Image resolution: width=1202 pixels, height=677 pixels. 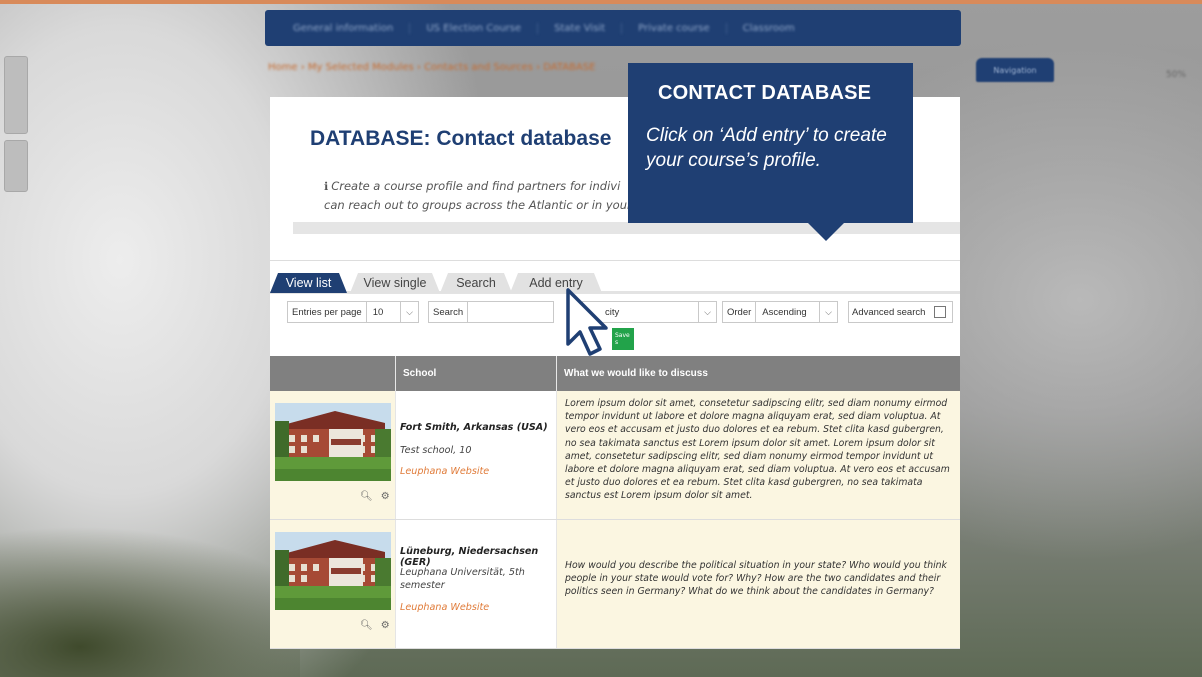 I want to click on school-name: Fort Smith, Arkansas (USA), so click(x=474, y=427).